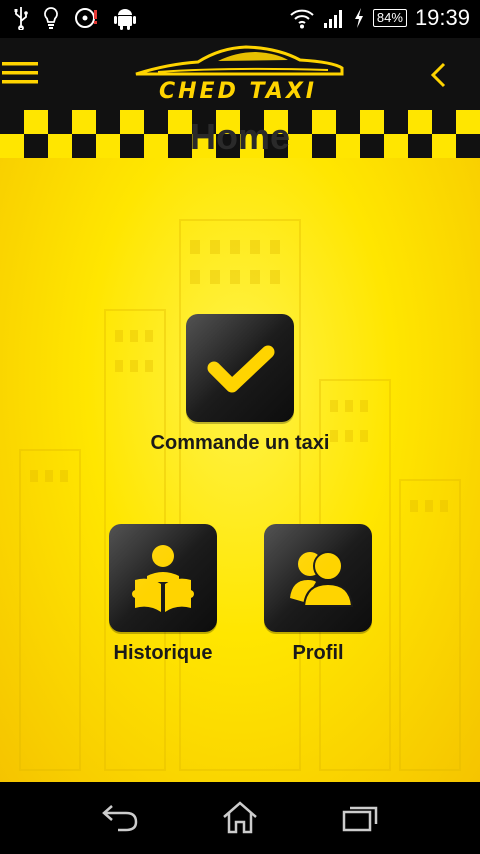 The width and height of the screenshot is (480, 854). Describe the element at coordinates (163, 653) in the screenshot. I see `history-label: Historique` at that location.